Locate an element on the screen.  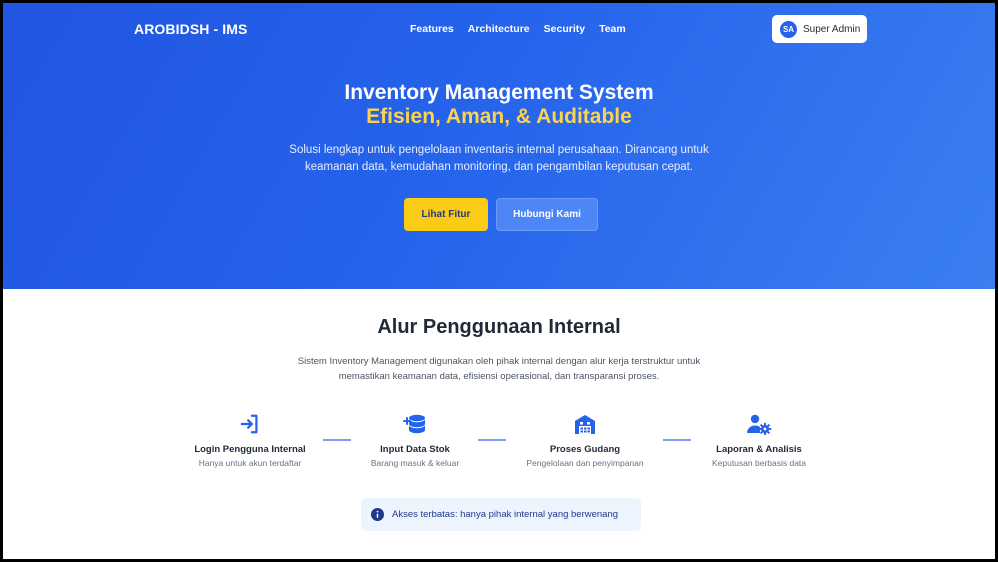
main-nav: Features Architecture Security Team is located at coordinates (518, 29).